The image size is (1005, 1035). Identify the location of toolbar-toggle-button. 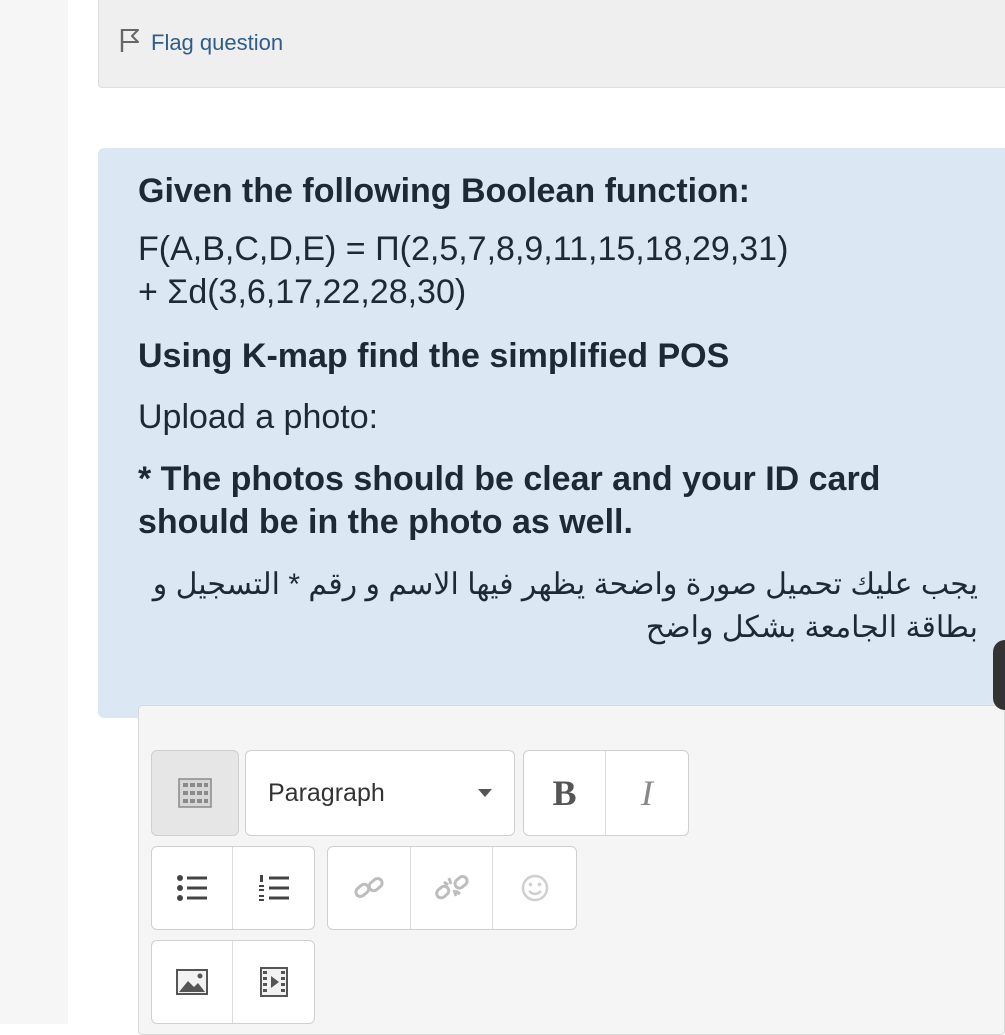
(195, 793).